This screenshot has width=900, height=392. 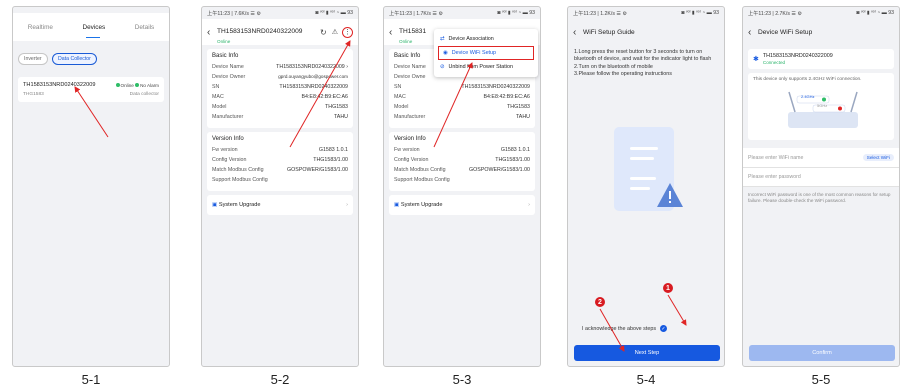 I want to click on menu-device-association: ⇄ Device Association, so click(x=486, y=39).